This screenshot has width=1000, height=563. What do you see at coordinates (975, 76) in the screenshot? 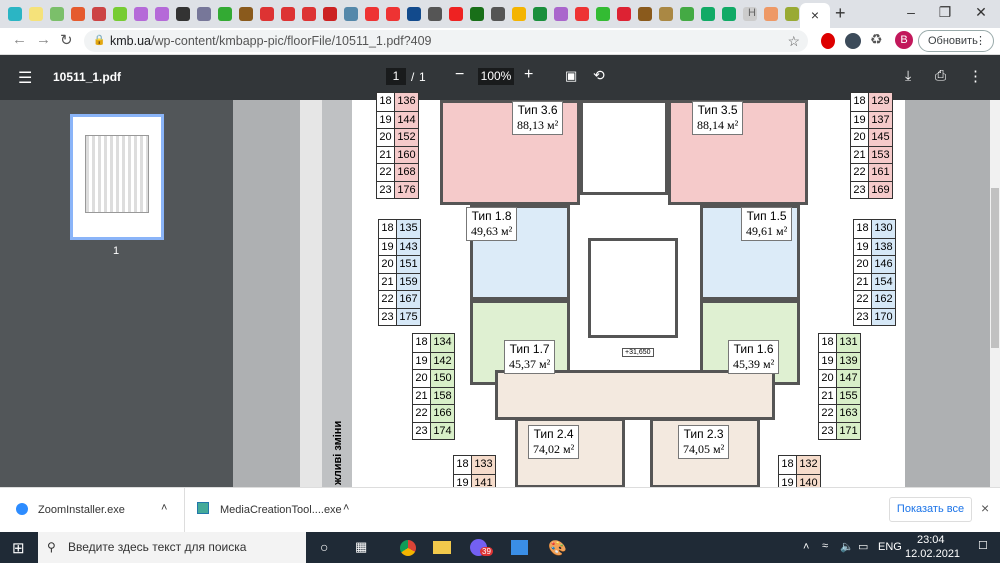
I see `more-menu-icon: ⋮` at bounding box center [975, 76].